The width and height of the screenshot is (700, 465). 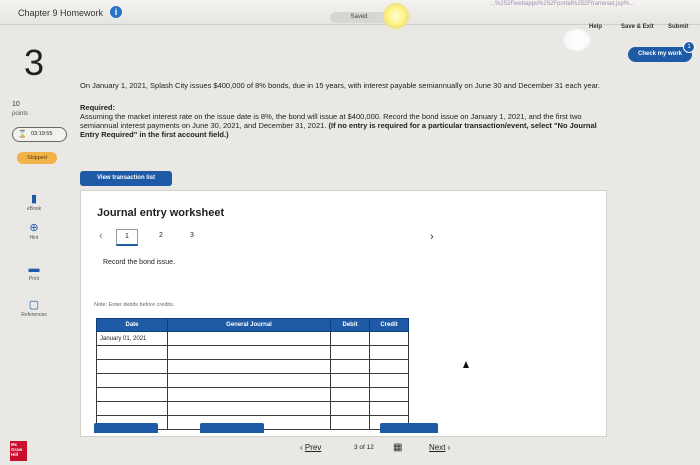 I want to click on table-row: January 01, 2021, so click(x=252, y=338).